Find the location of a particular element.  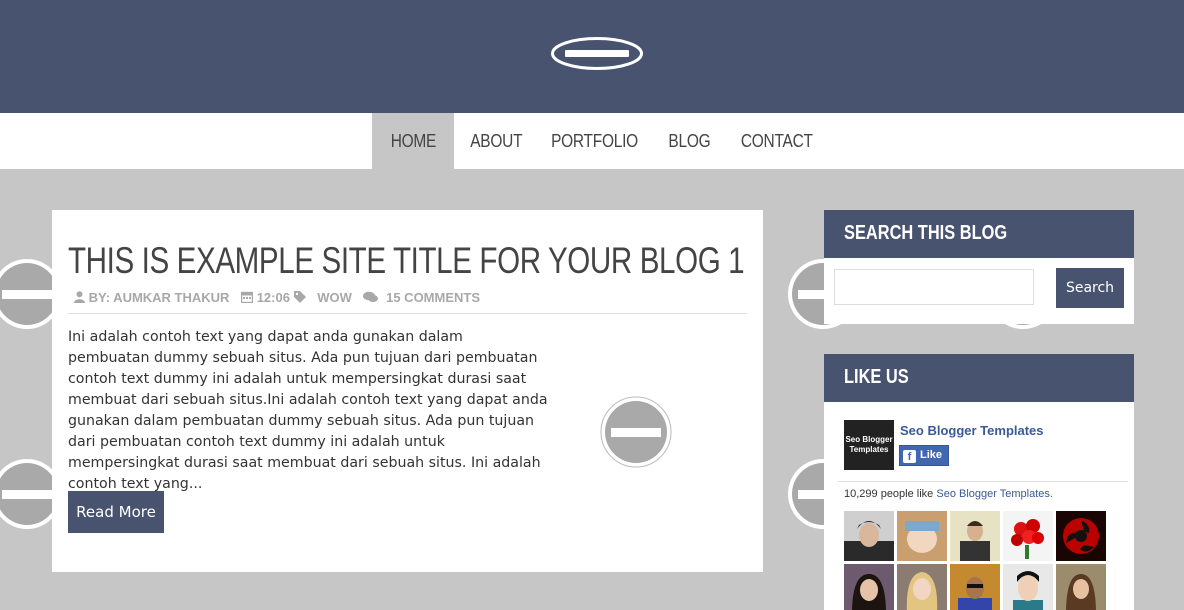

post-author: BY: AUMKAR THAKUR is located at coordinates (159, 297).